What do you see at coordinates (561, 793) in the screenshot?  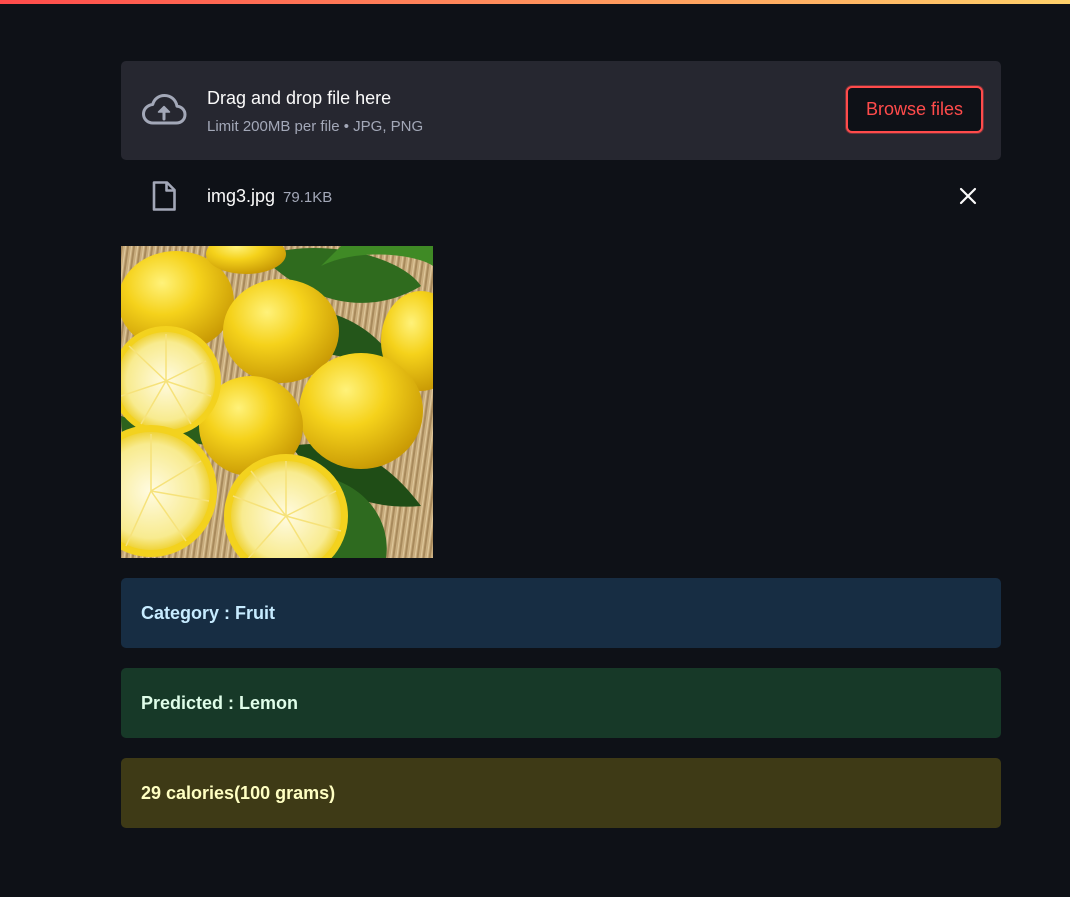 I see `calories-alert: 29 calories(100 grams)` at bounding box center [561, 793].